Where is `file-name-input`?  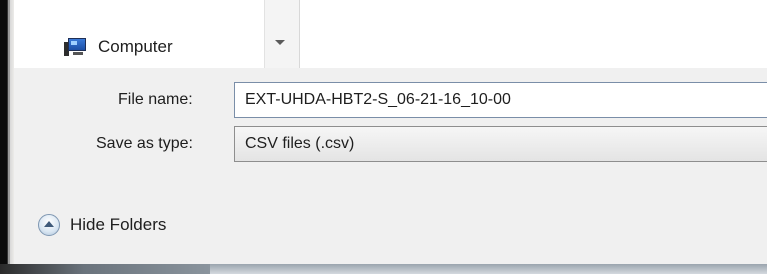 file-name-input is located at coordinates (500, 100).